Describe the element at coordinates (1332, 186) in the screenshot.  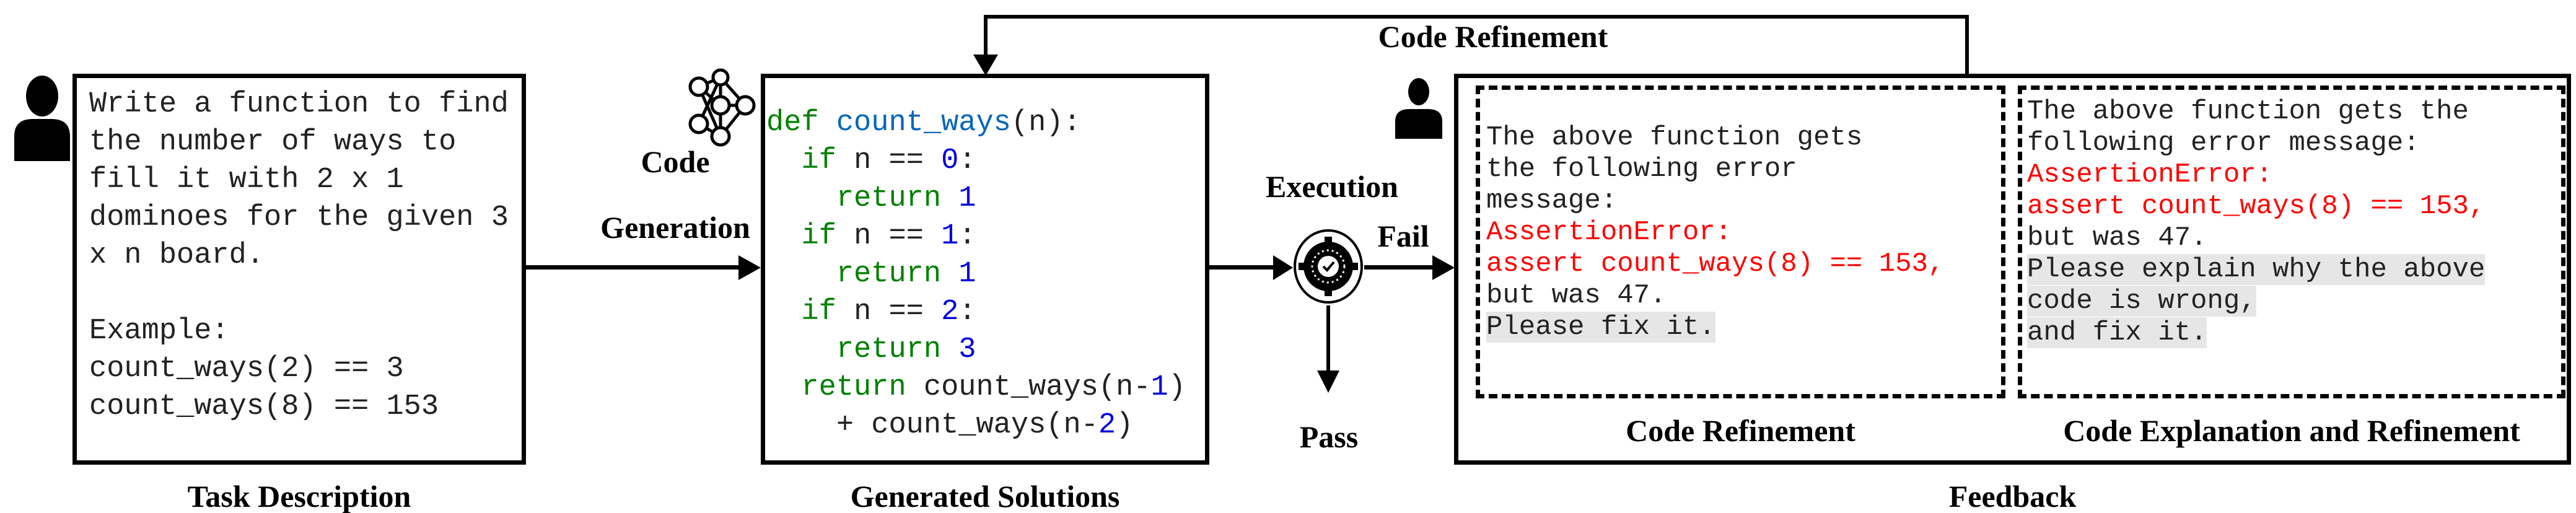
I see `execution-label: Execution` at that location.